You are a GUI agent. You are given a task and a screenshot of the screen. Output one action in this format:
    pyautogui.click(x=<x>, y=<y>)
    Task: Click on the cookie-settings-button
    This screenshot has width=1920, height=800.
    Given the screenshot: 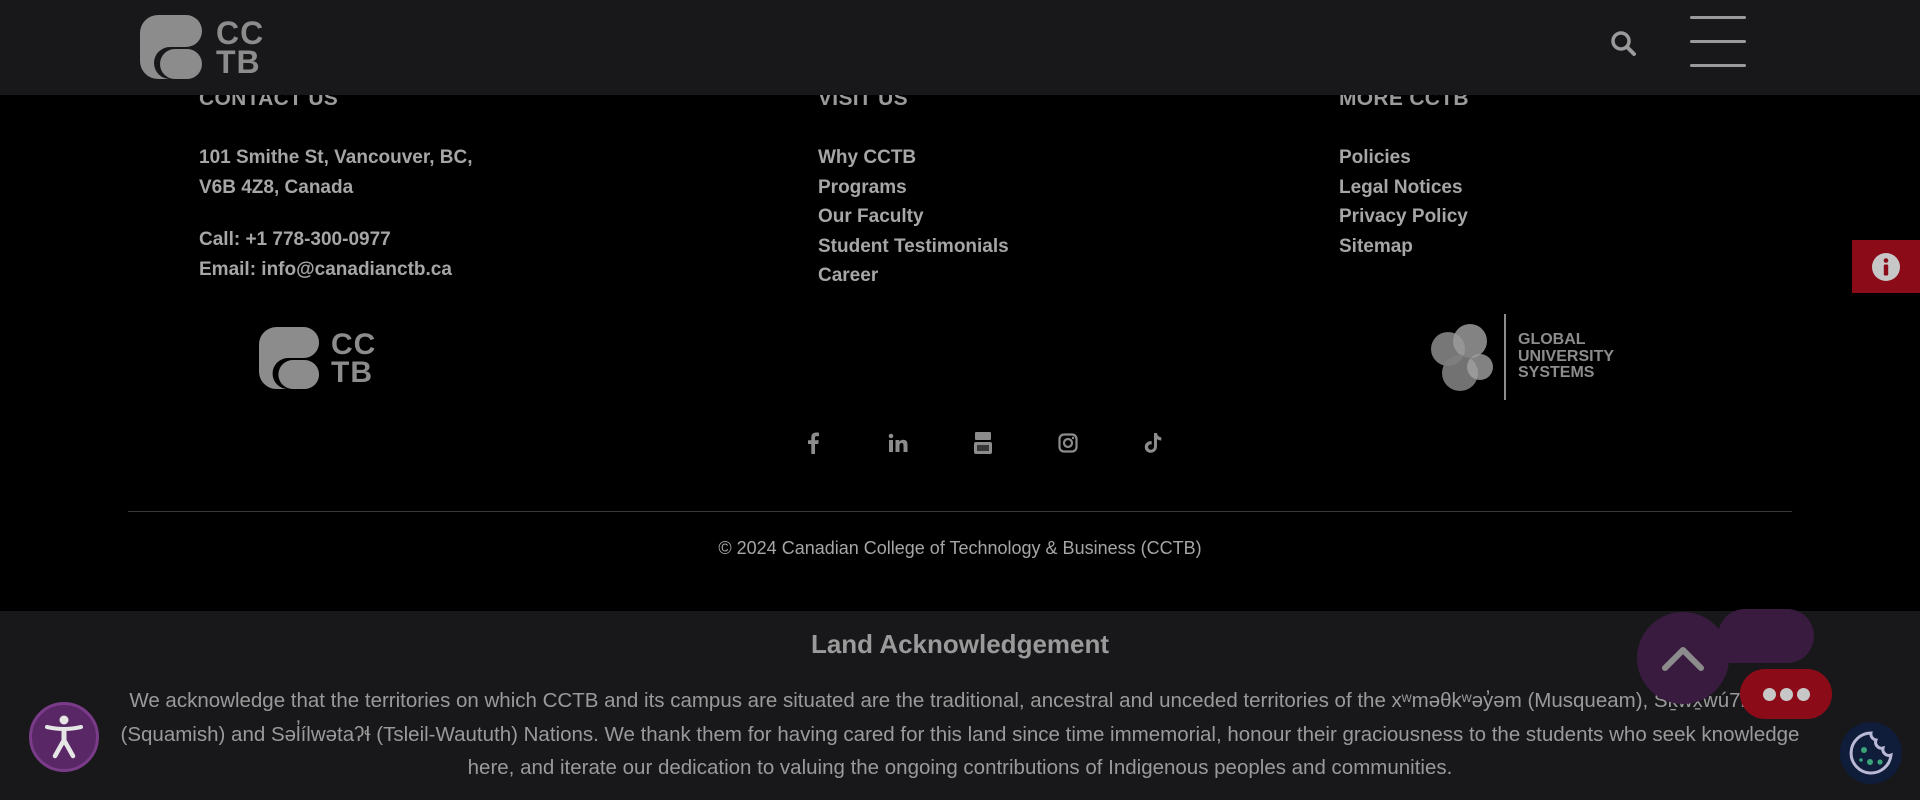 What is the action you would take?
    pyautogui.click(x=1871, y=753)
    